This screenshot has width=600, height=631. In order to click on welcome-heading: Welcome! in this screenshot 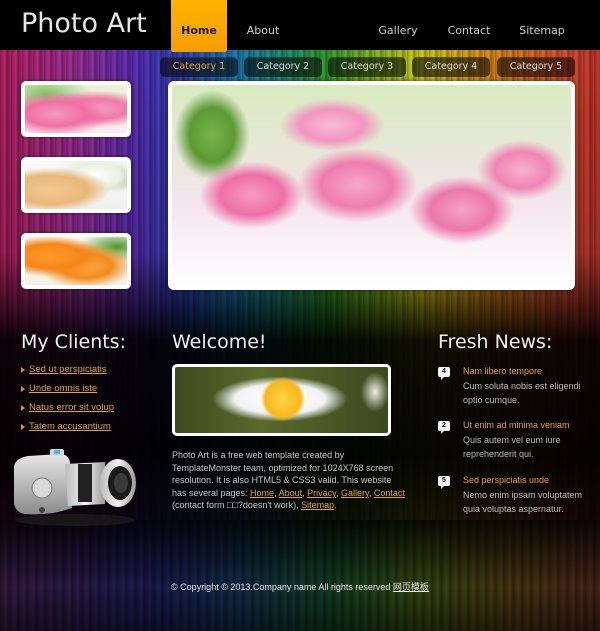, I will do `click(219, 342)`.